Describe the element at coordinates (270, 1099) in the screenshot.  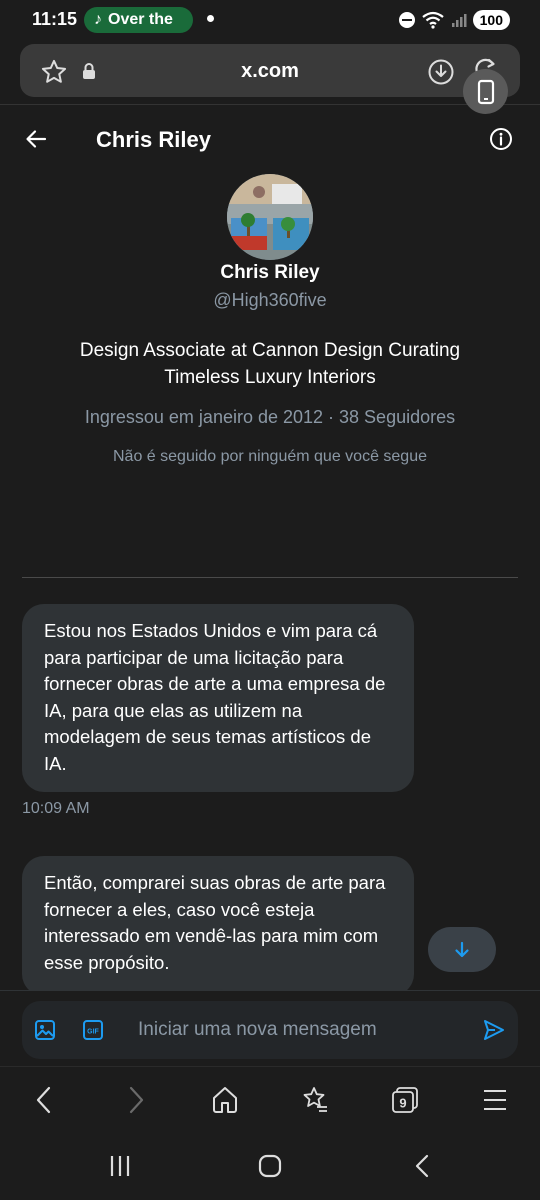
I see `browser-bottom-nav: 9` at that location.